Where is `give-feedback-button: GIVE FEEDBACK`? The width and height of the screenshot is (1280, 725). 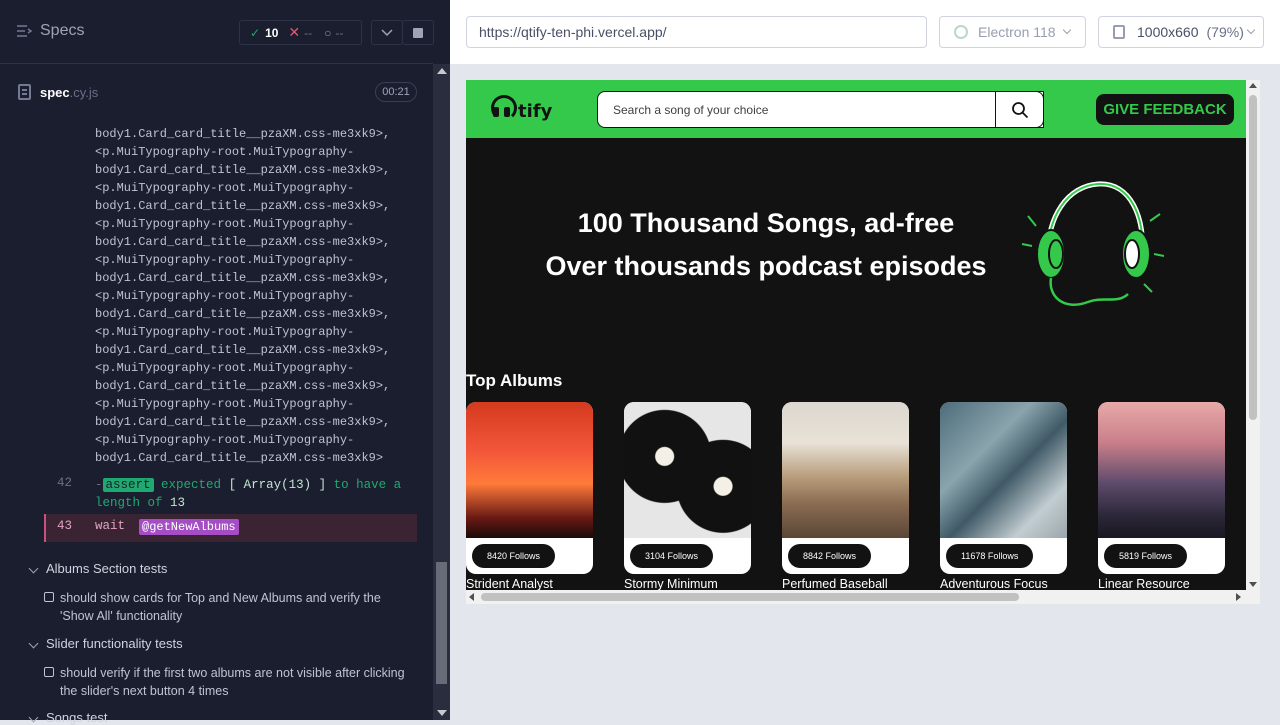 give-feedback-button: GIVE FEEDBACK is located at coordinates (1165, 109).